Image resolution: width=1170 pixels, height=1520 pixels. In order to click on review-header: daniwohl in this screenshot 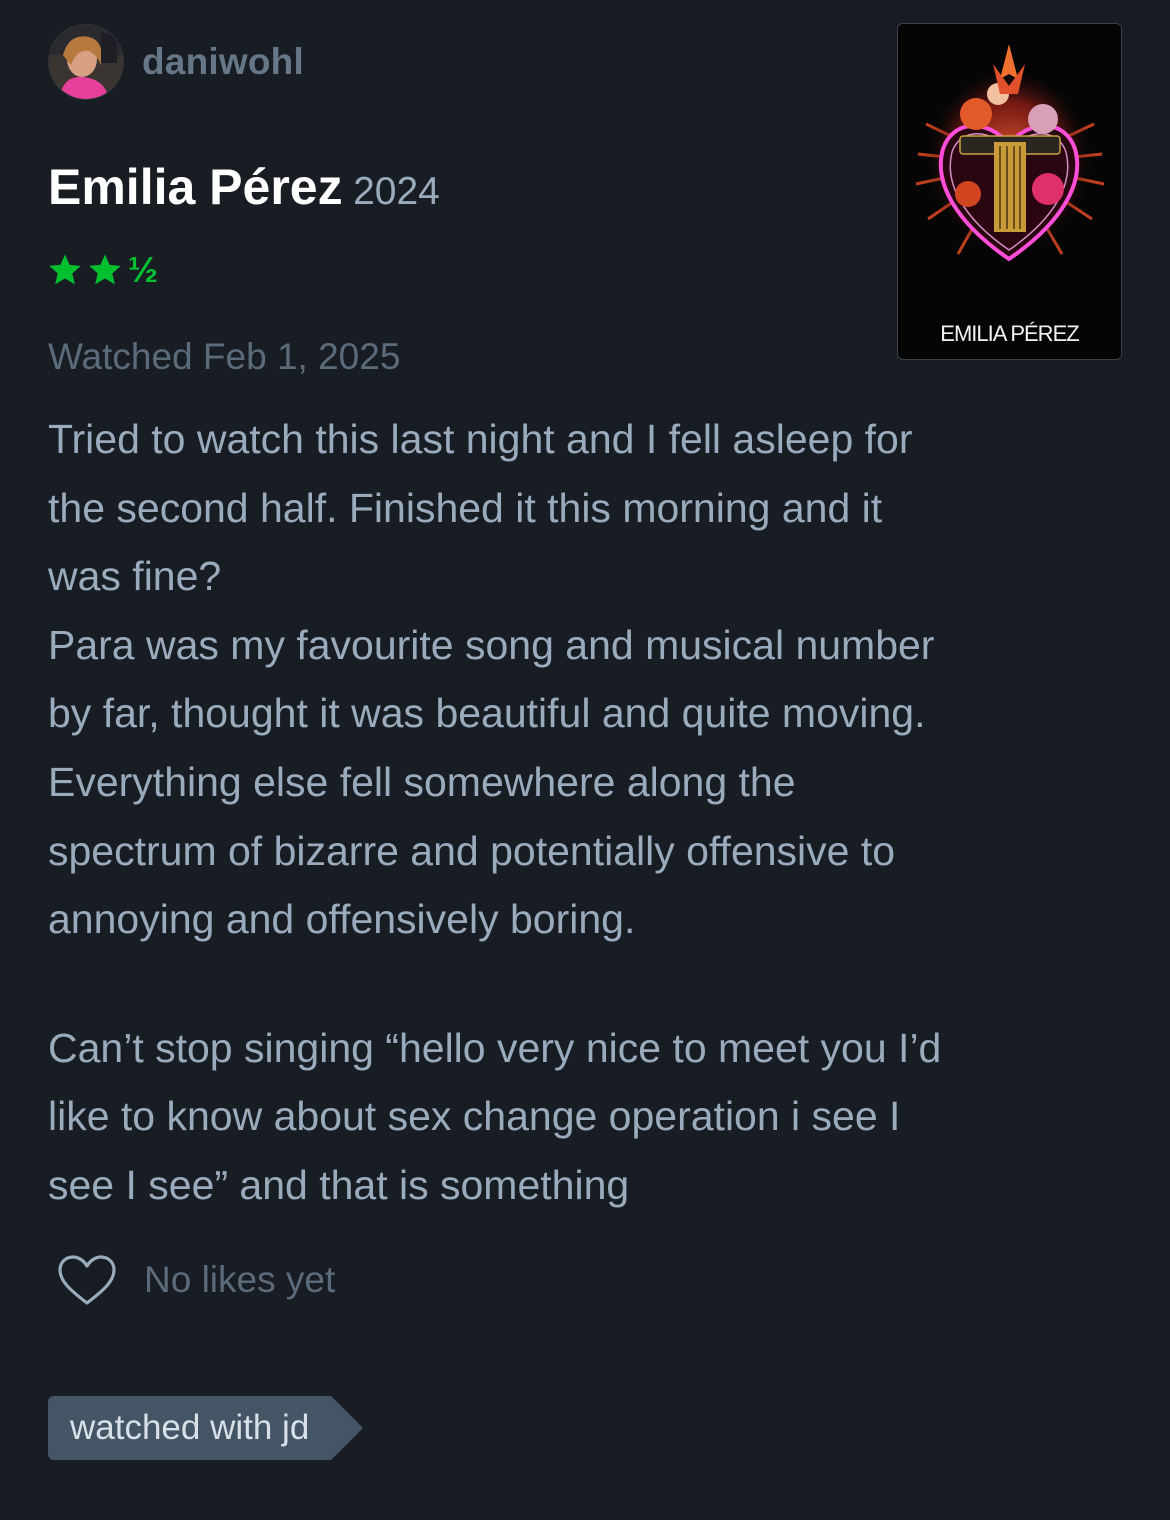, I will do `click(176, 62)`.